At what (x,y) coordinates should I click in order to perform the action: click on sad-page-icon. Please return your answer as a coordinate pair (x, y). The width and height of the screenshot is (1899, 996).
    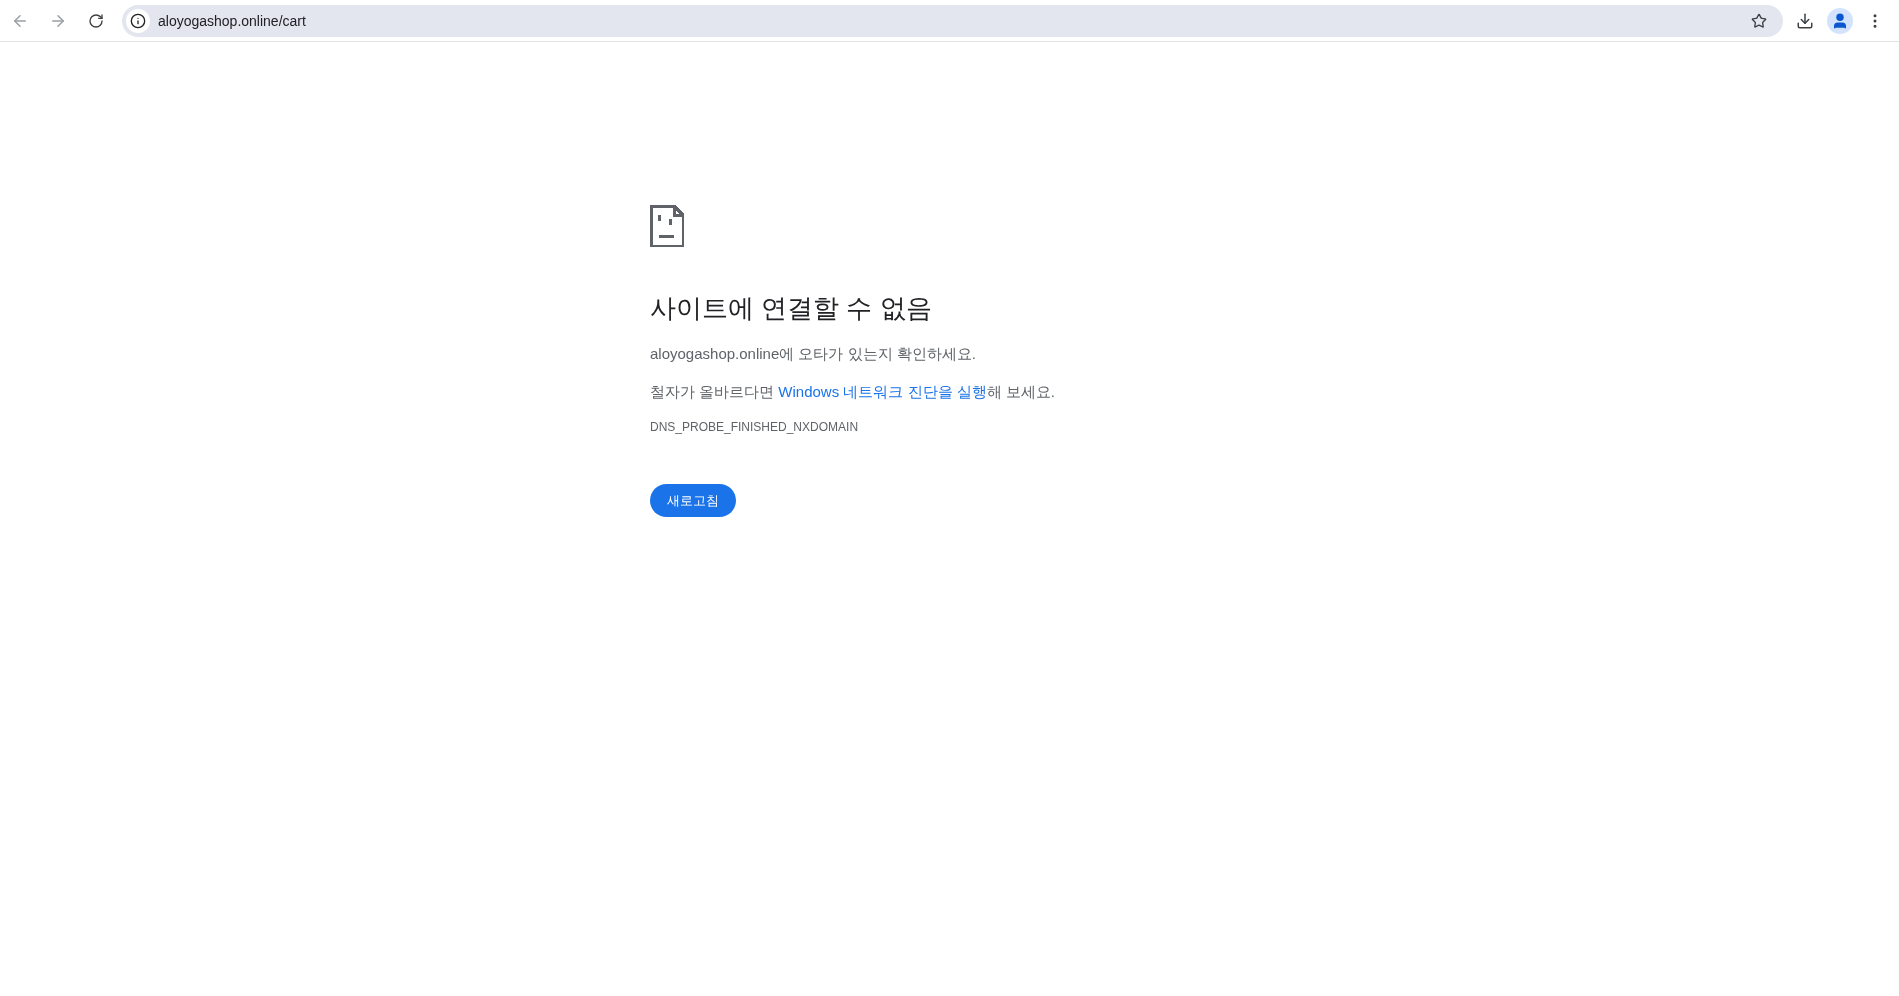
    Looking at the image, I should click on (667, 226).